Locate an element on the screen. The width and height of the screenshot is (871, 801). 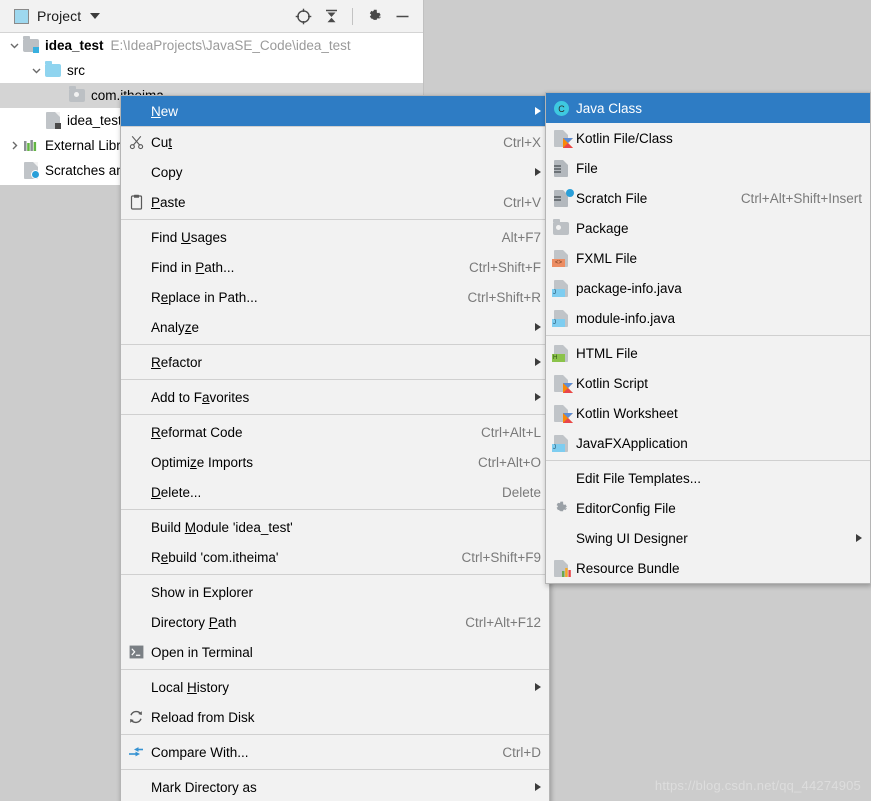
resource-bundle-icon is located at coordinates (561, 568).